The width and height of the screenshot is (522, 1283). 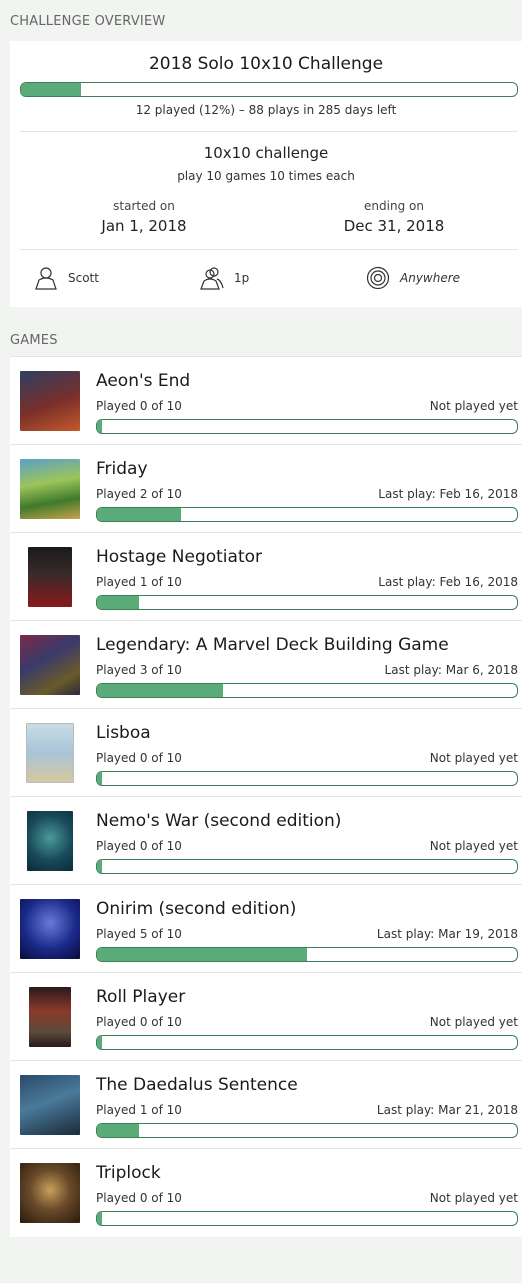 What do you see at coordinates (378, 278) in the screenshot?
I see `location-target-icon` at bounding box center [378, 278].